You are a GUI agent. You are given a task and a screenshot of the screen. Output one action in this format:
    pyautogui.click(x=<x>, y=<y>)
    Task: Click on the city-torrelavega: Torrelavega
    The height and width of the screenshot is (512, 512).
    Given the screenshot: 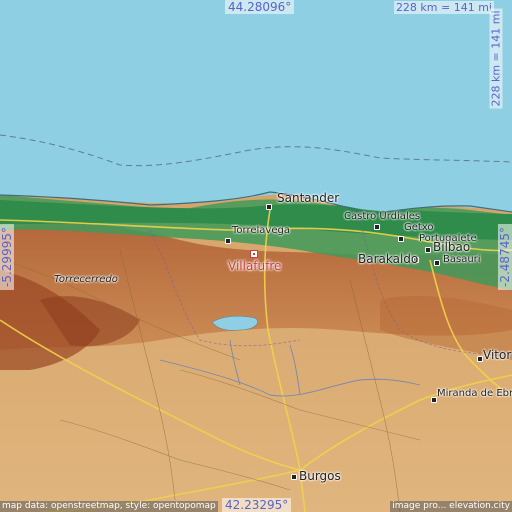 What is the action you would take?
    pyautogui.click(x=261, y=230)
    